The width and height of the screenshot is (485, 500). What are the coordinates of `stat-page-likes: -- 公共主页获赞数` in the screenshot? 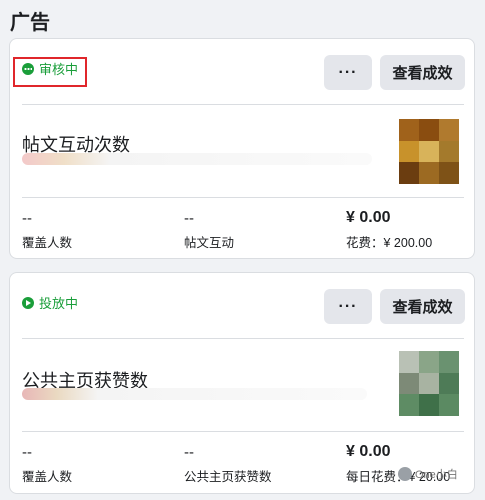 It's located at (228, 464).